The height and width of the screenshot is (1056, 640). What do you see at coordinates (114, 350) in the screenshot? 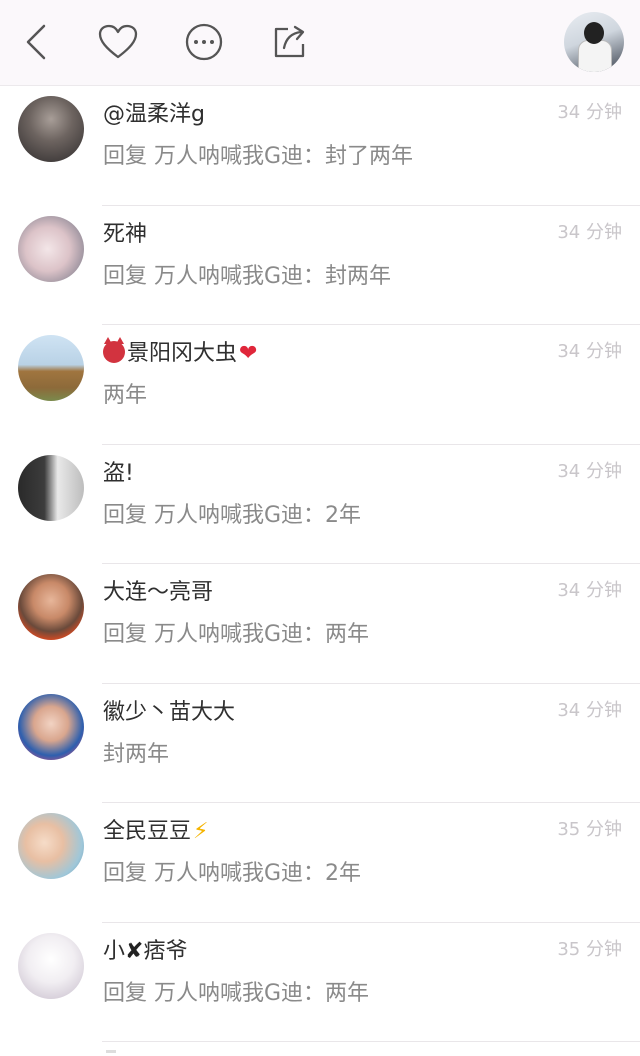
I see `devil-face-icon` at bounding box center [114, 350].